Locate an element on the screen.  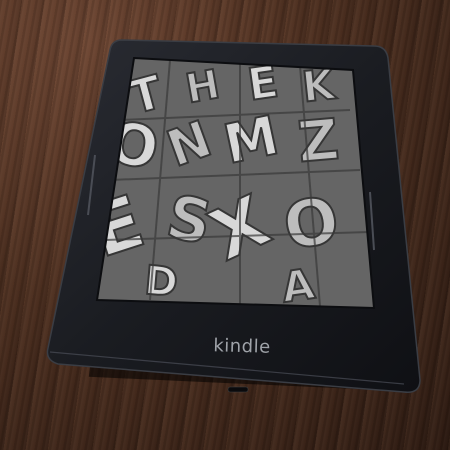
brand-logo-text: kindle is located at coordinates (242, 346).